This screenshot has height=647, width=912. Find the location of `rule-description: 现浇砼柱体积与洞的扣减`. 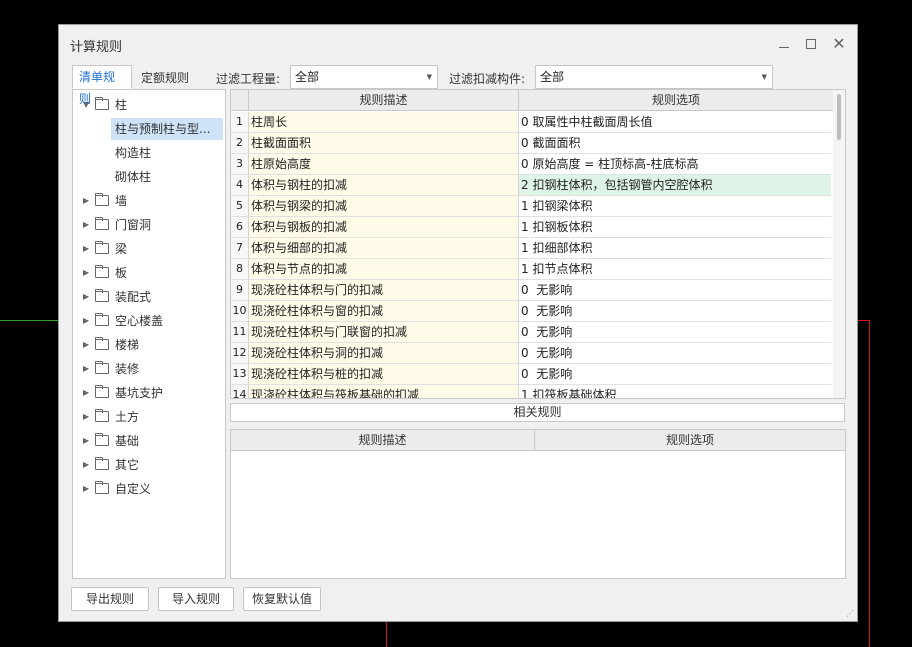

rule-description: 现浇砼柱体积与洞的扣减 is located at coordinates (384, 353).